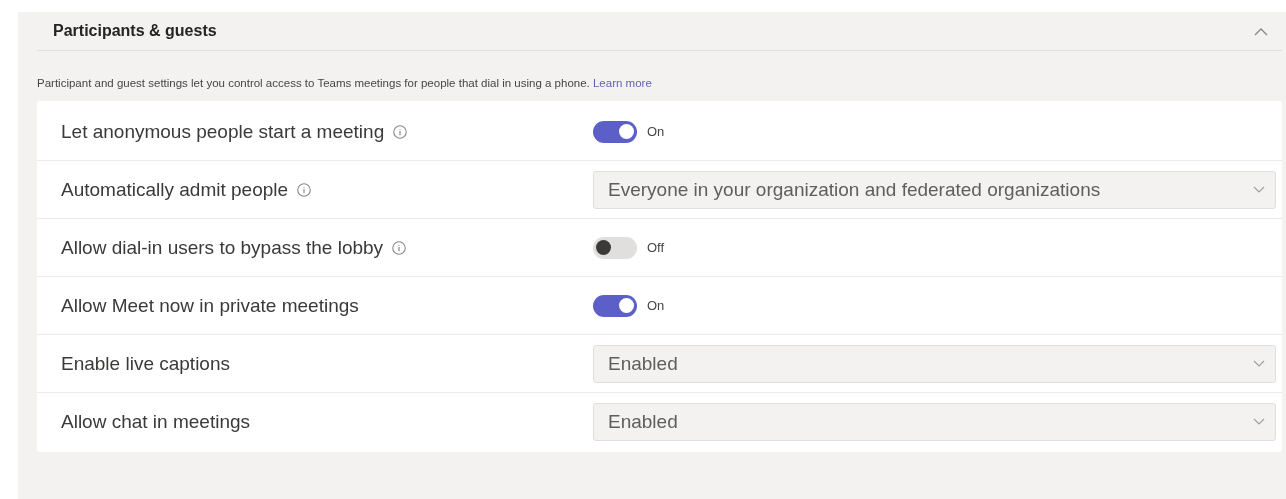  I want to click on toggle-state: Off, so click(656, 247).